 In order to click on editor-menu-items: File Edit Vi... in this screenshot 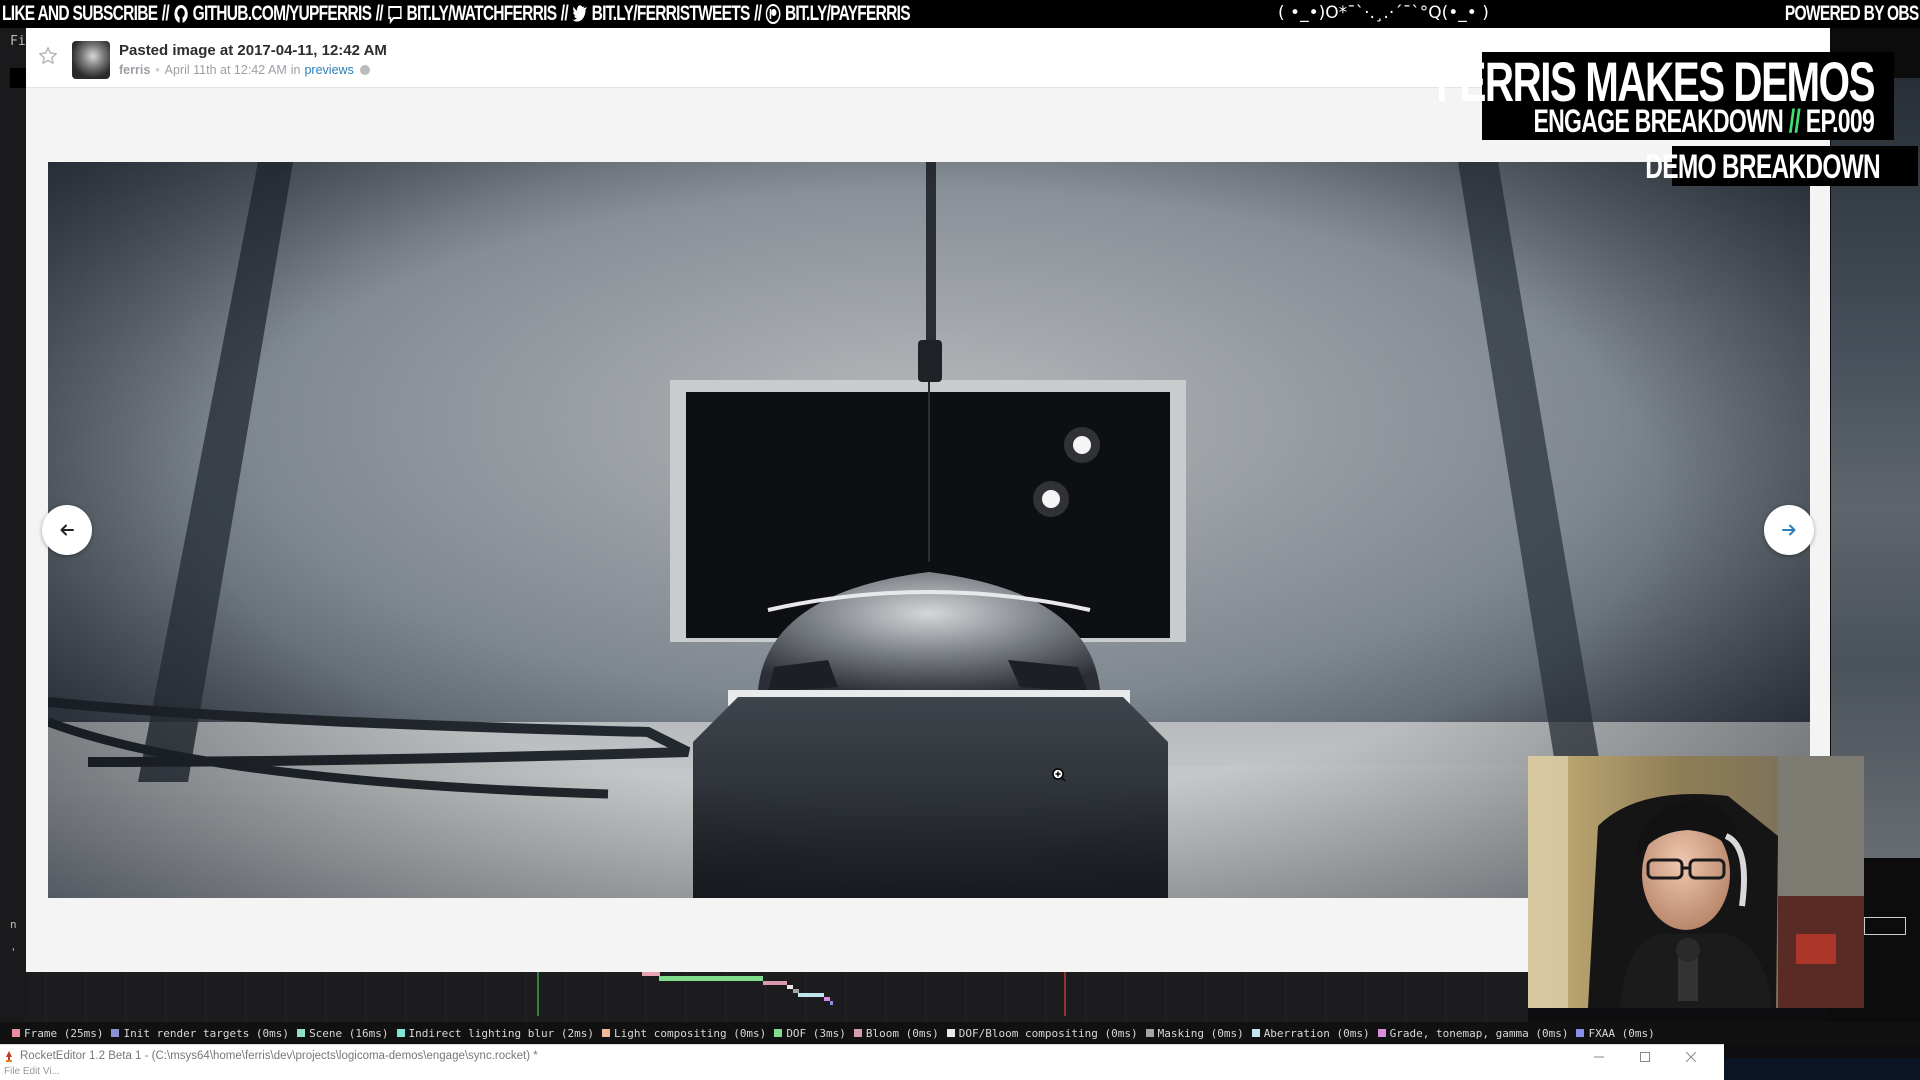, I will do `click(32, 1071)`.